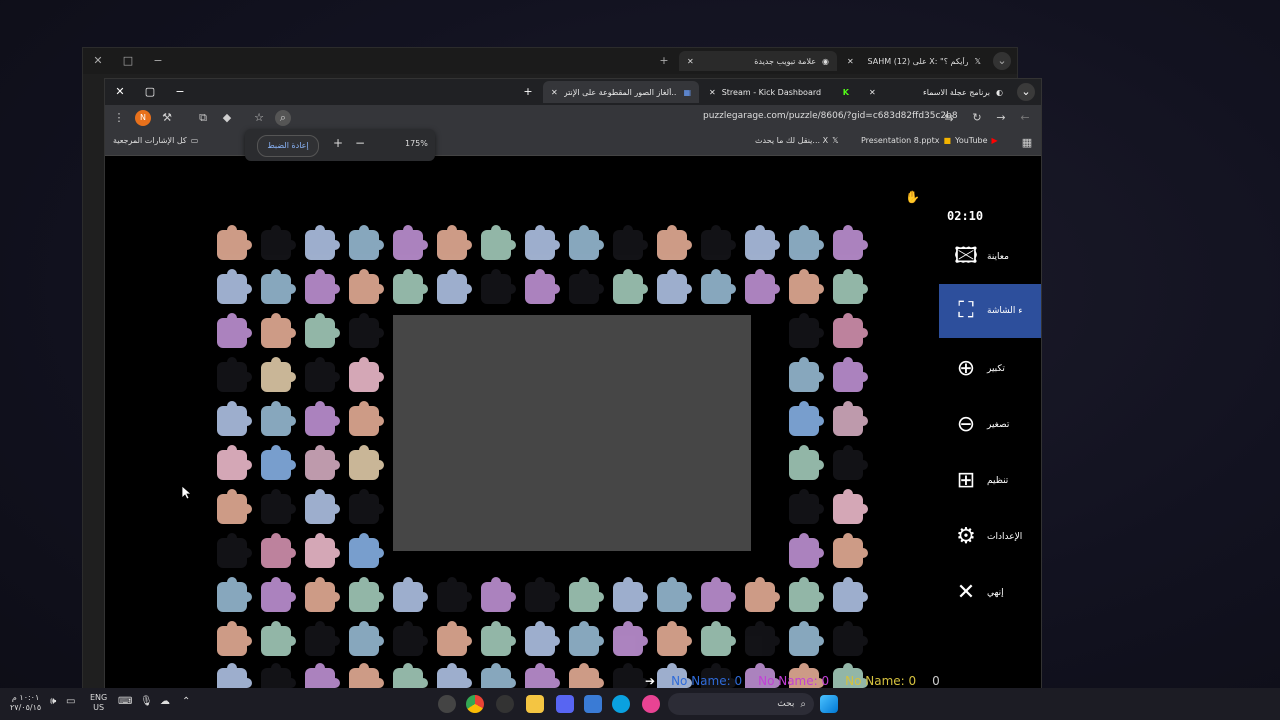 The width and height of the screenshot is (1280, 720). What do you see at coordinates (741, 704) in the screenshot?
I see `taskbar-search: بحث ⌕` at bounding box center [741, 704].